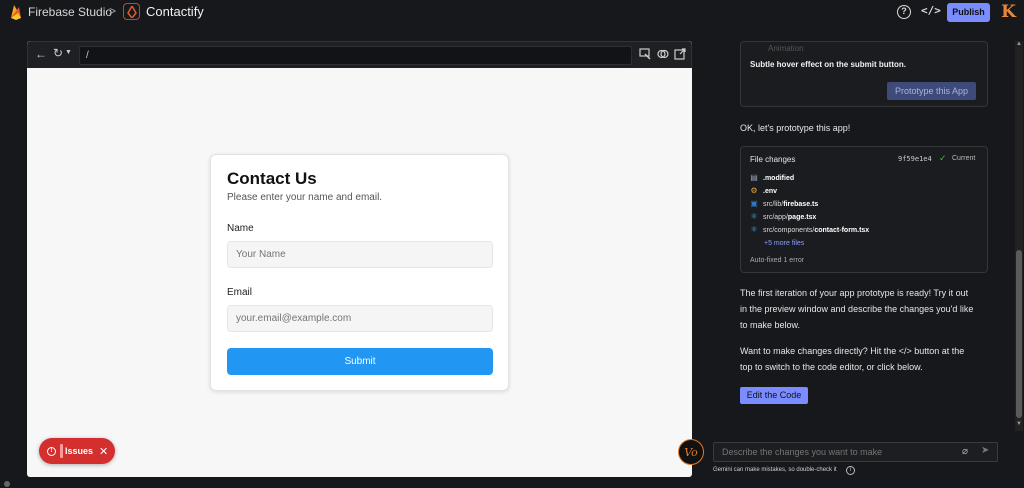 The height and width of the screenshot is (488, 1024). I want to click on preview-toolbar: ← ↻ ▼ /, so click(359, 54).